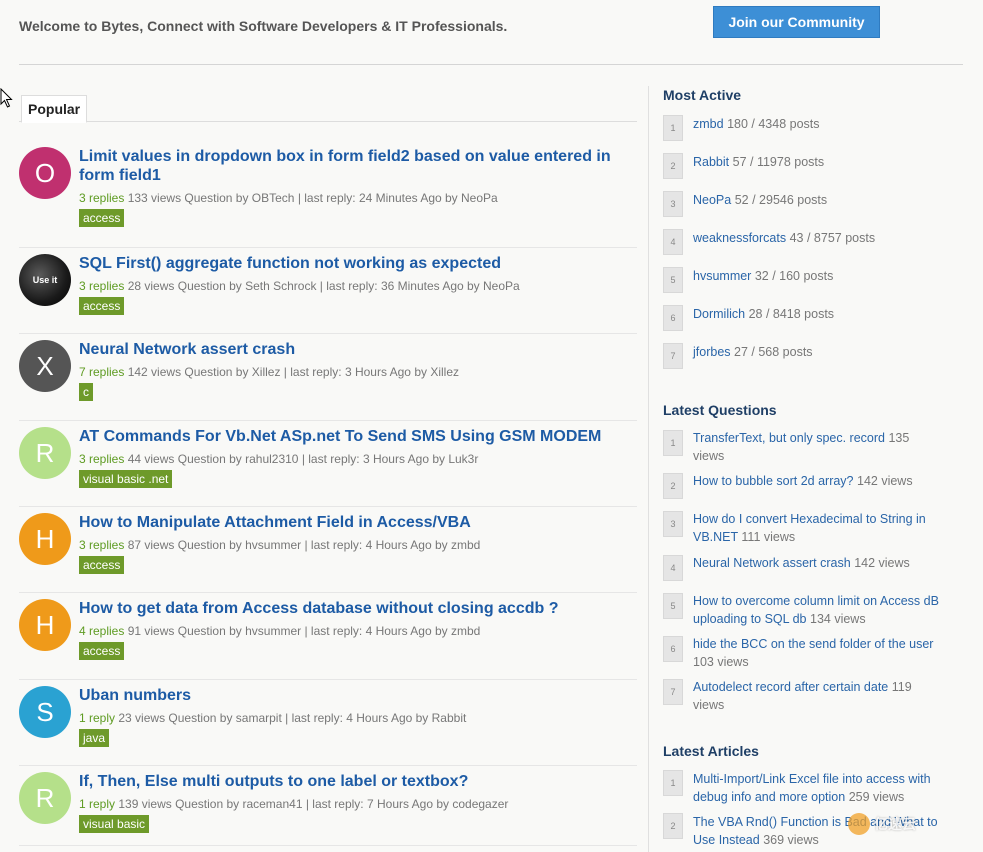 The width and height of the screenshot is (983, 852). I want to click on topic-tag: visual basic, so click(114, 824).